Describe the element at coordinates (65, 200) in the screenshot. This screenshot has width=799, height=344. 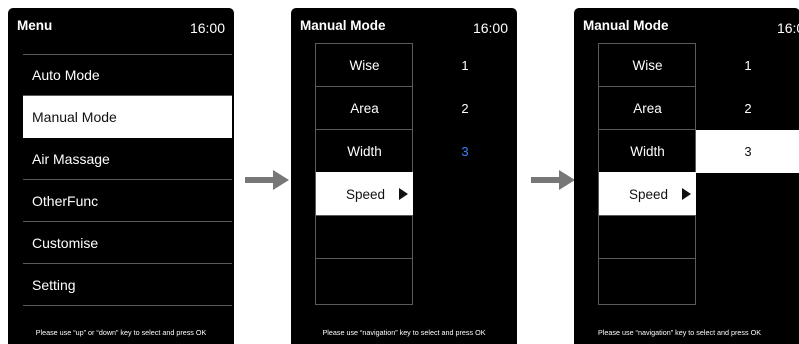
I see `menu-item-label: OtherFunc` at that location.